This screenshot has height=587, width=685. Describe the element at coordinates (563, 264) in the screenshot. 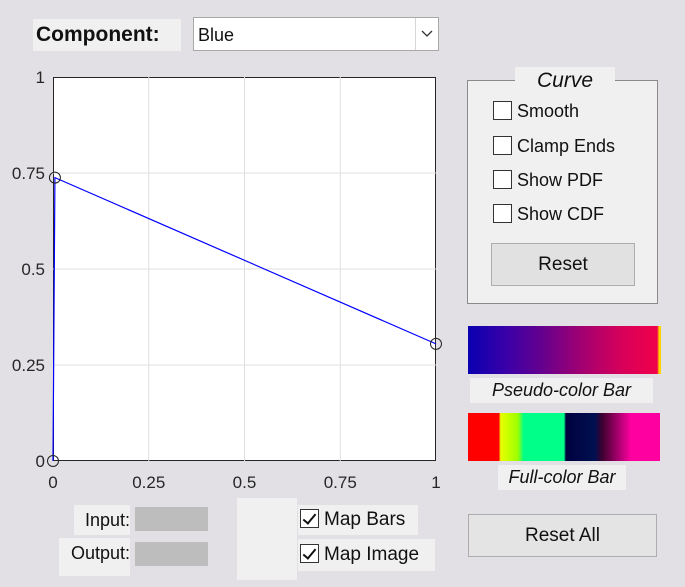

I see `reset-button: Reset` at that location.